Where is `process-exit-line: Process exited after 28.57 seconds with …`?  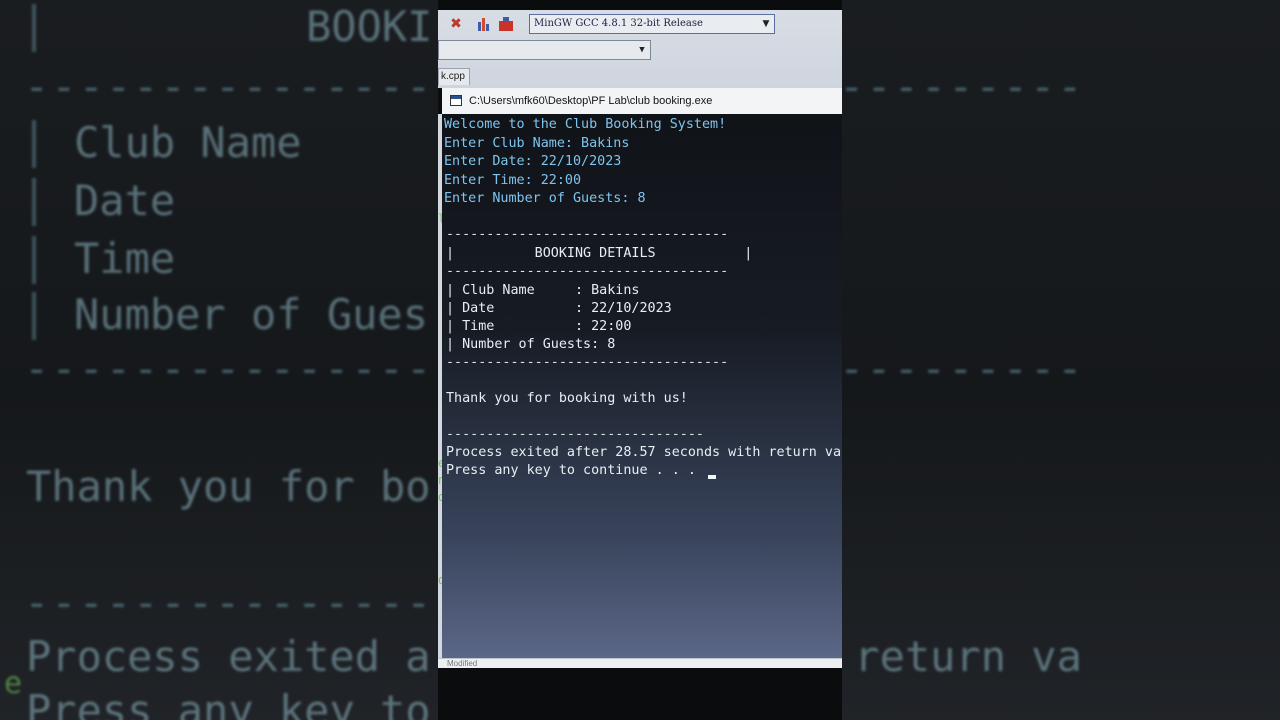 process-exit-line: Process exited after 28.57 seconds with … is located at coordinates (644, 452).